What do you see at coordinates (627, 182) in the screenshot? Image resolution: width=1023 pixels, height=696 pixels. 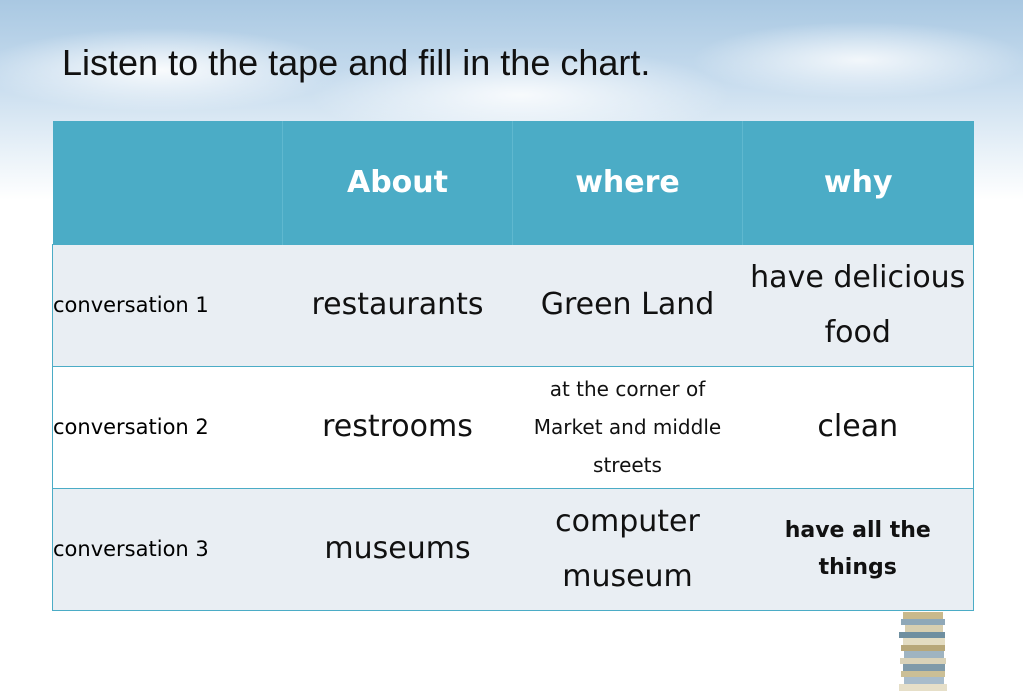 I see `header-where: where` at bounding box center [627, 182].